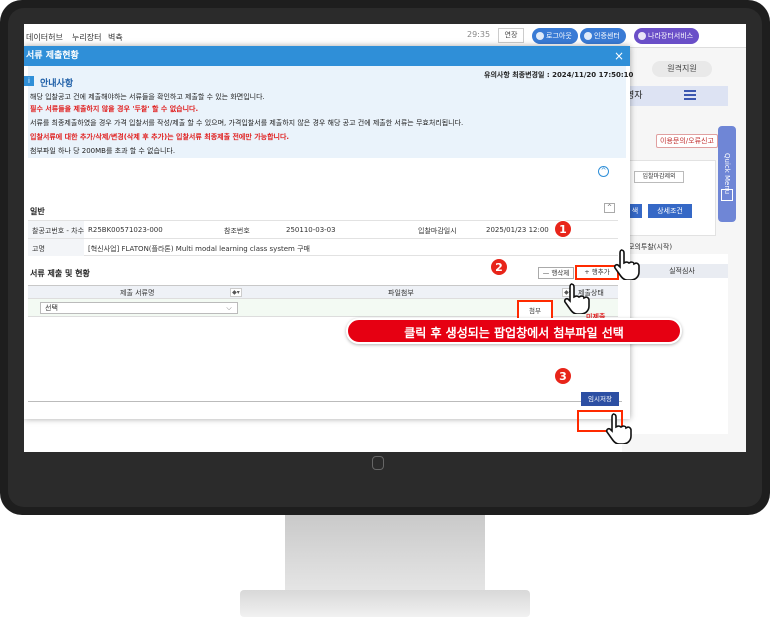 The width and height of the screenshot is (770, 617). Describe the element at coordinates (86, 37) in the screenshot. I see `nav-item-nuri: 누리장터` at that location.